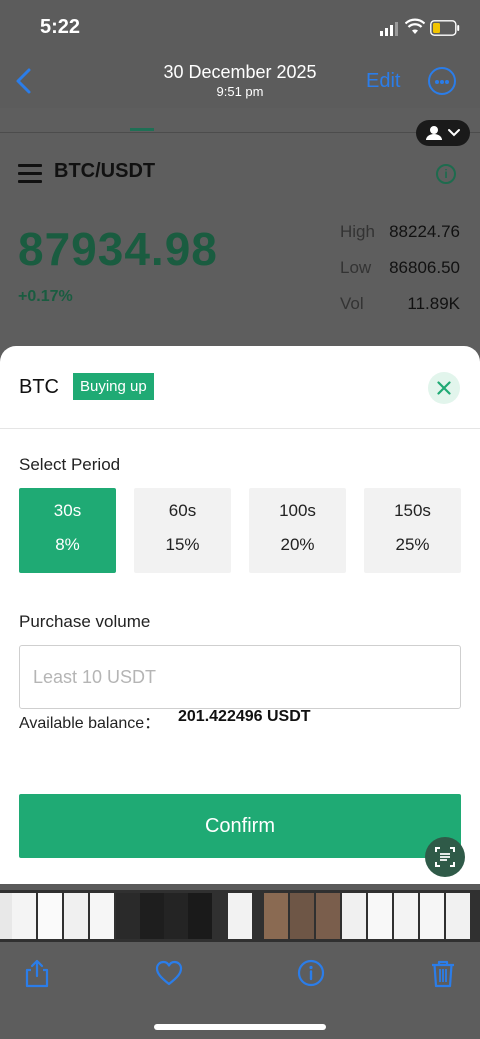 This screenshot has width=480, height=1039. Describe the element at coordinates (67, 544) in the screenshot. I see `period-rate: 8%` at that location.